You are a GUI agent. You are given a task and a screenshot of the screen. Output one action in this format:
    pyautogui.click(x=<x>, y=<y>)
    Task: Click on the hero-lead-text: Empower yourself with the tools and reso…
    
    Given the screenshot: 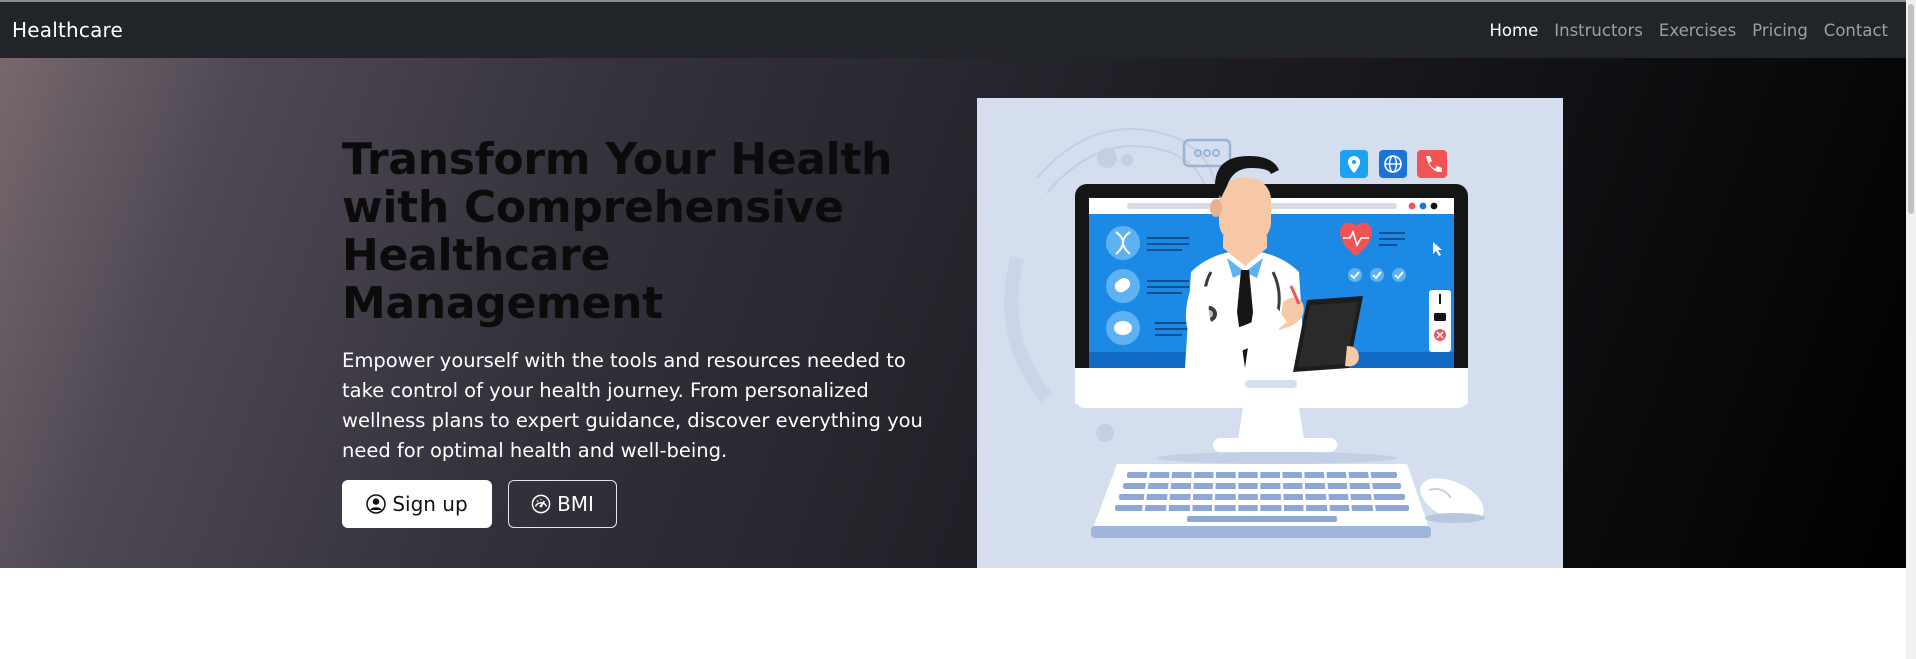 What is the action you would take?
    pyautogui.click(x=632, y=405)
    